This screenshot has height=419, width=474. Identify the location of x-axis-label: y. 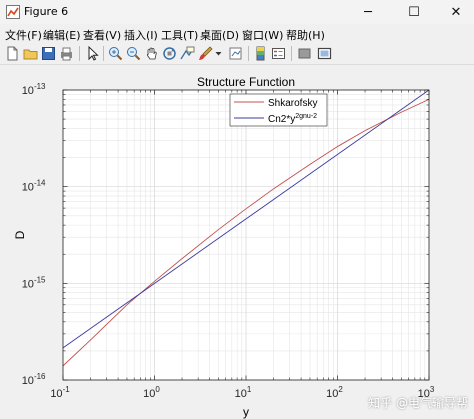
(246, 412).